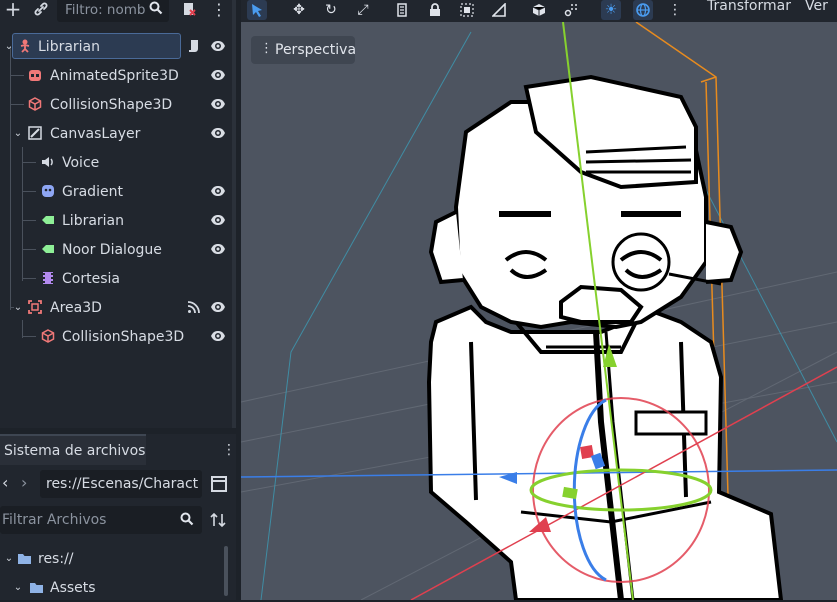  Describe the element at coordinates (403, 10) in the screenshot. I see `list-tool-icon` at that location.